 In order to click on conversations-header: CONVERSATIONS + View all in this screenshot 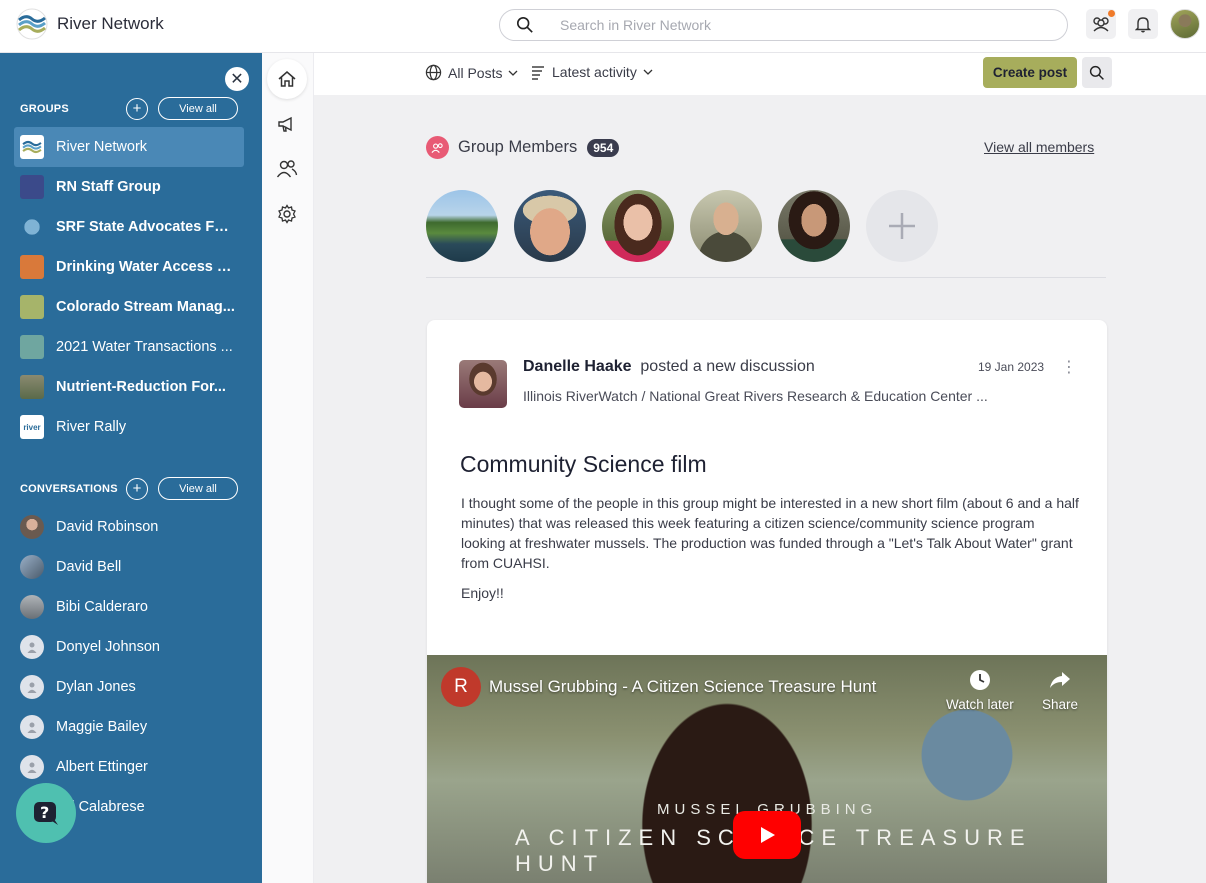, I will do `click(130, 488)`.